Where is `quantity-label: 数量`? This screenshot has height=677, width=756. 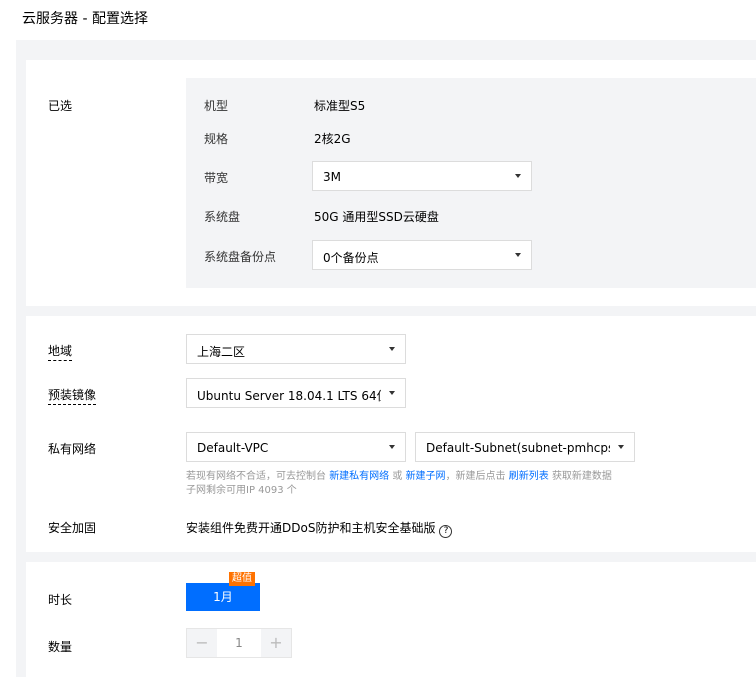
quantity-label: 数量 is located at coordinates (60, 647).